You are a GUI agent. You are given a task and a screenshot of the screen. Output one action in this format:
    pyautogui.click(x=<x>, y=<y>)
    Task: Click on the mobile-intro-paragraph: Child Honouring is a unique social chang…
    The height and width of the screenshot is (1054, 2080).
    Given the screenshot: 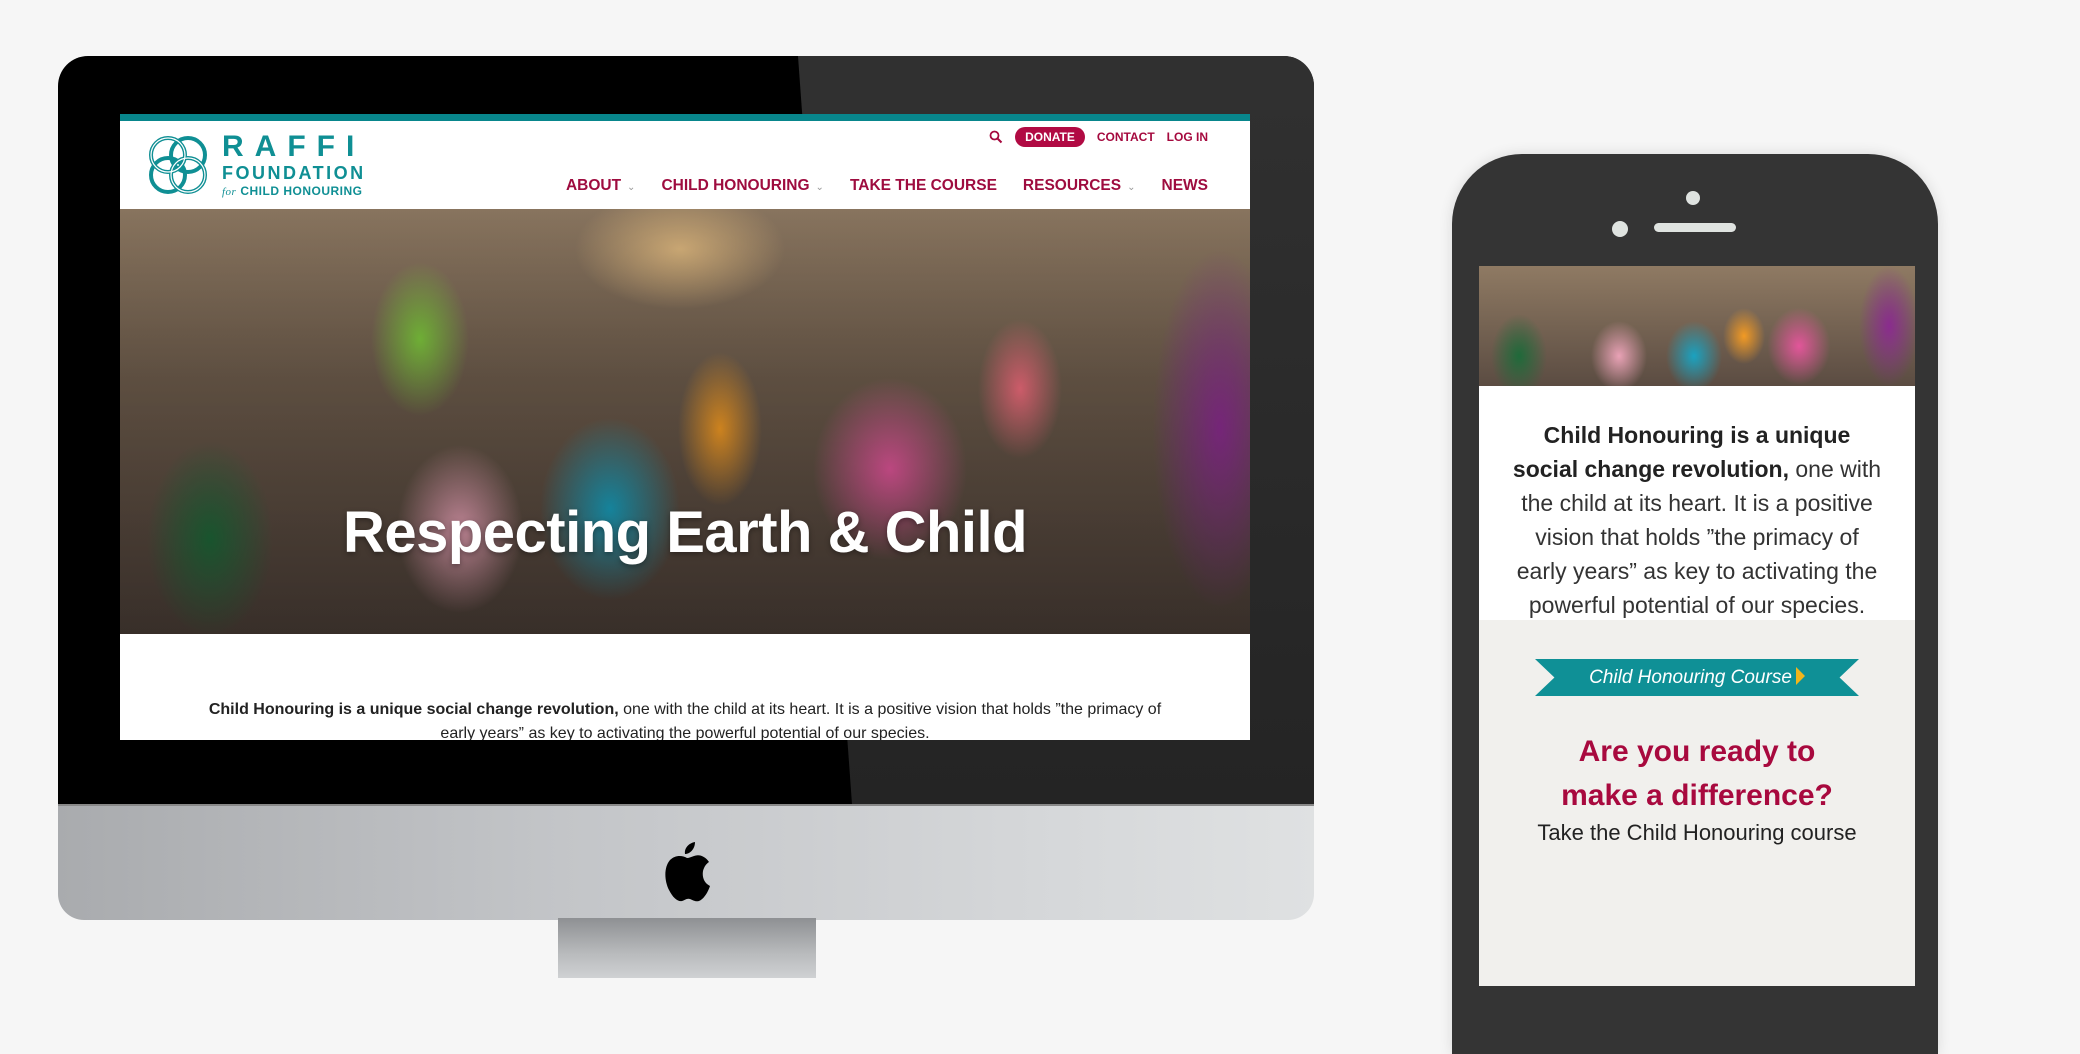 What is the action you would take?
    pyautogui.click(x=1697, y=504)
    